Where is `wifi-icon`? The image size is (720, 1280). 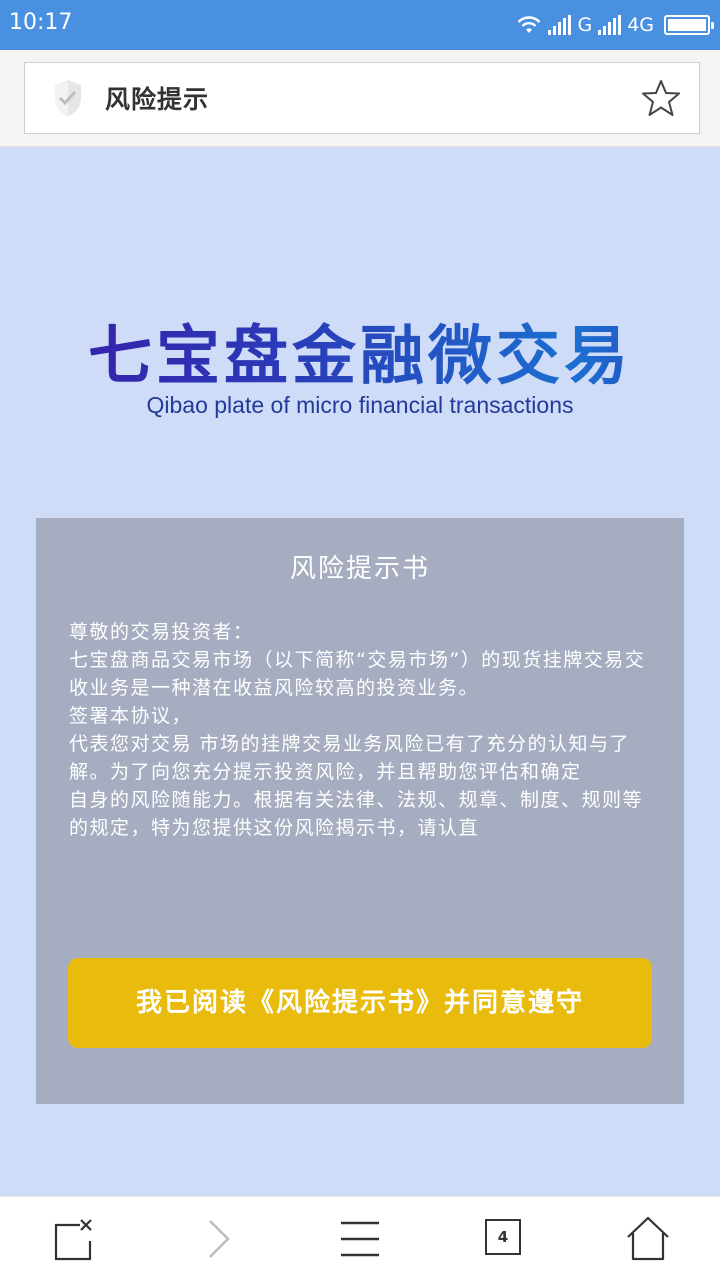
wifi-icon is located at coordinates (529, 24).